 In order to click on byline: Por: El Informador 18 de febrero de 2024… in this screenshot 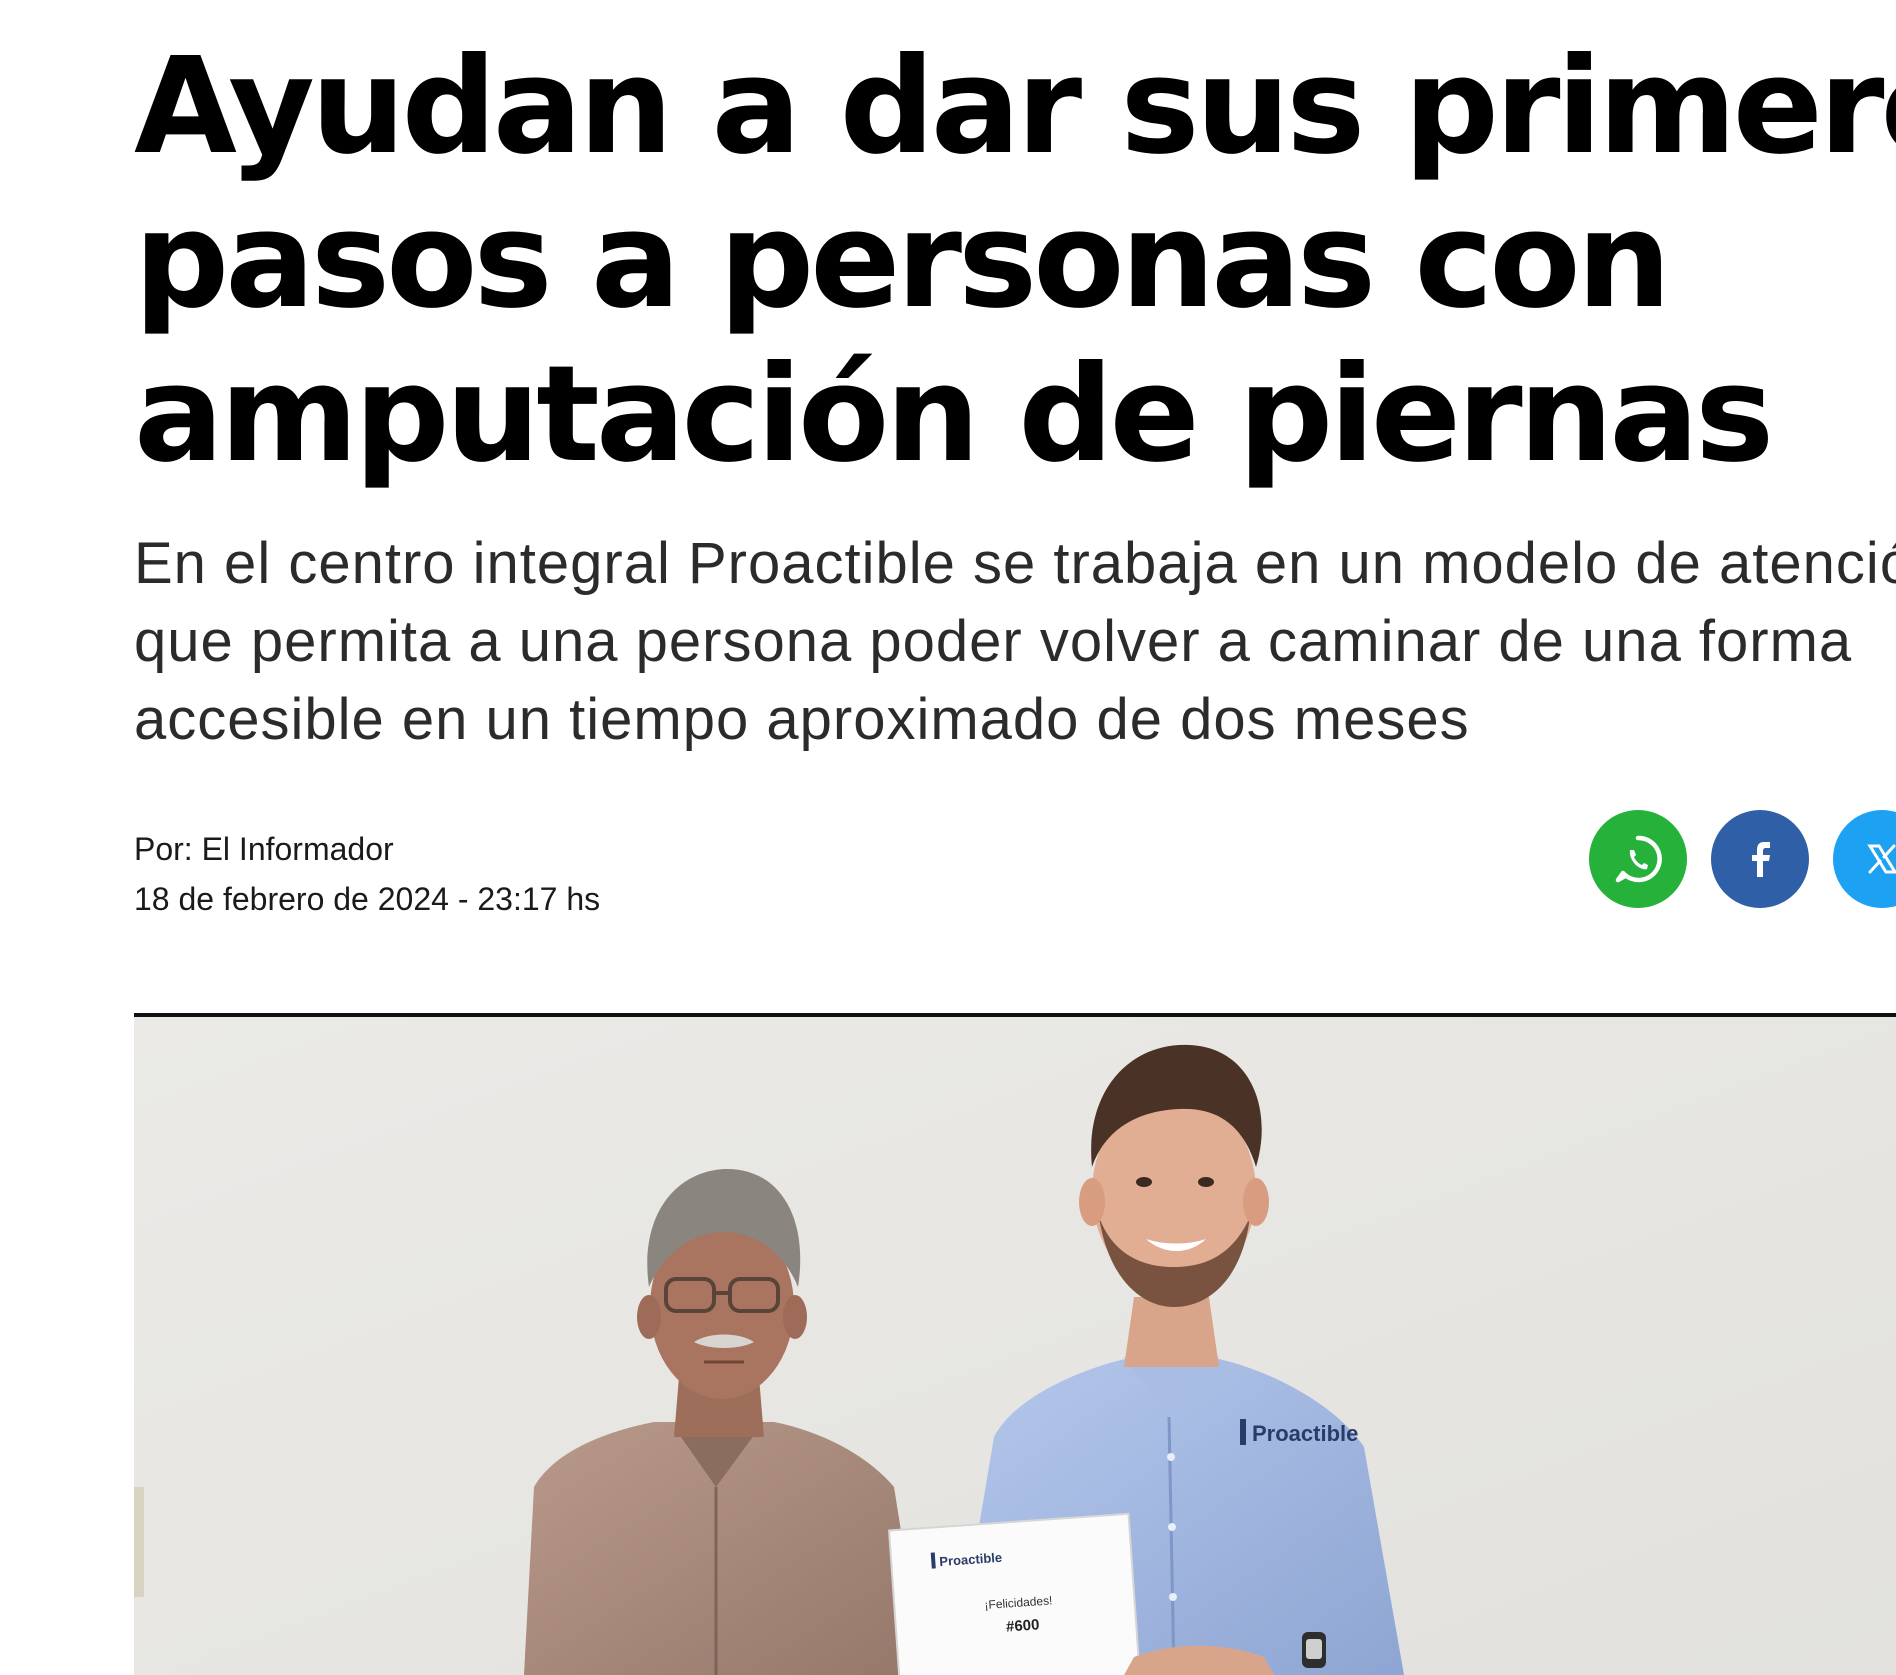, I will do `click(367, 874)`.